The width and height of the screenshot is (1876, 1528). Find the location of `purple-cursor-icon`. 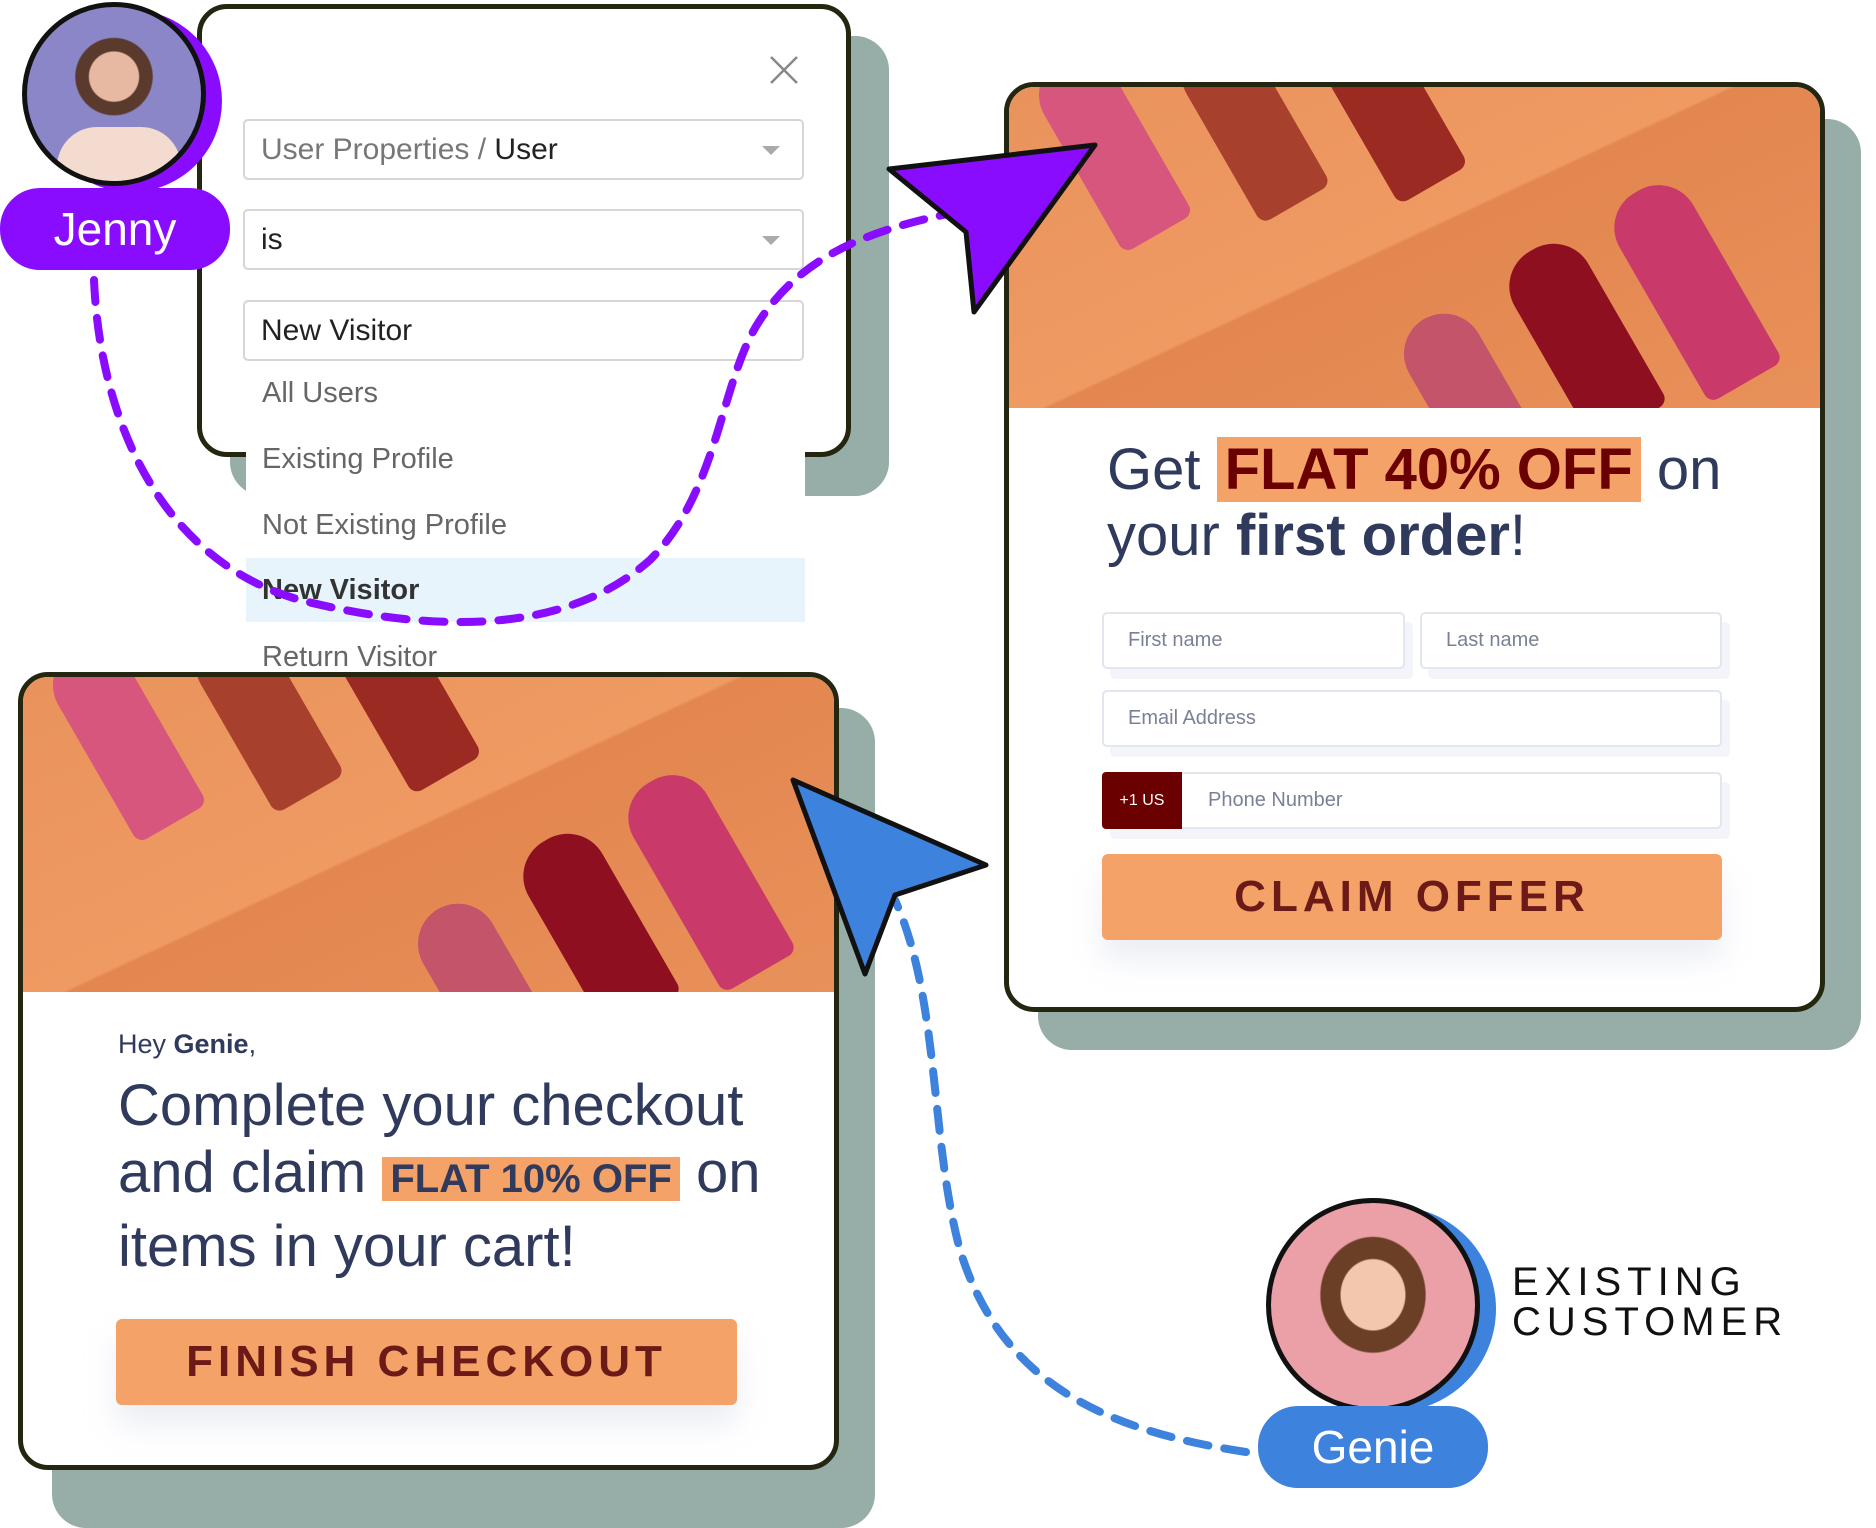

purple-cursor-icon is located at coordinates (992, 228).